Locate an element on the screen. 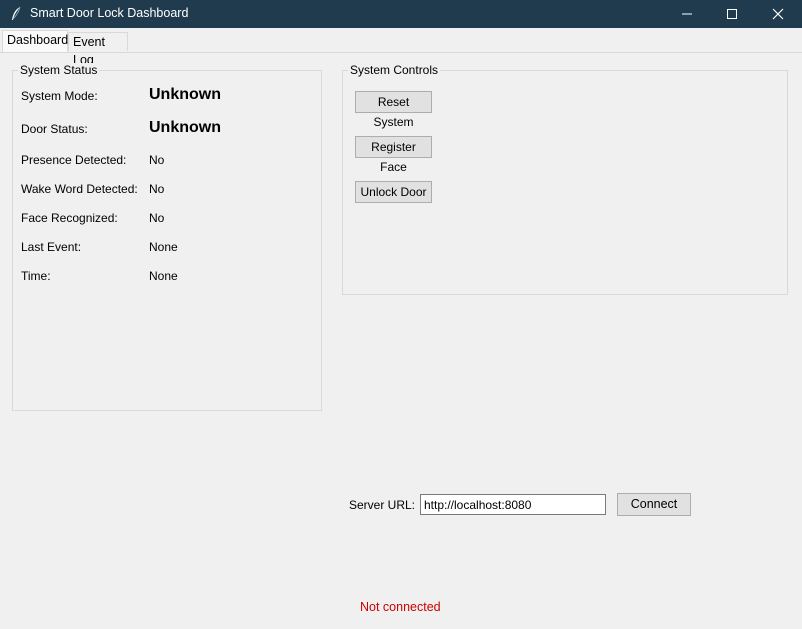 This screenshot has height=629, width=802. door-status-value: Unknown is located at coordinates (185, 127).